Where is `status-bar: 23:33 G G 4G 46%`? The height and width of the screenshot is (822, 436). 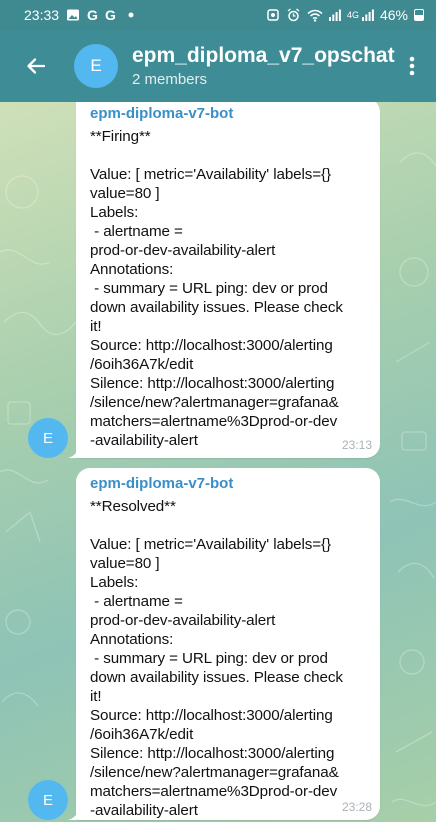 status-bar: 23:33 G G 4G 46% is located at coordinates (218, 15).